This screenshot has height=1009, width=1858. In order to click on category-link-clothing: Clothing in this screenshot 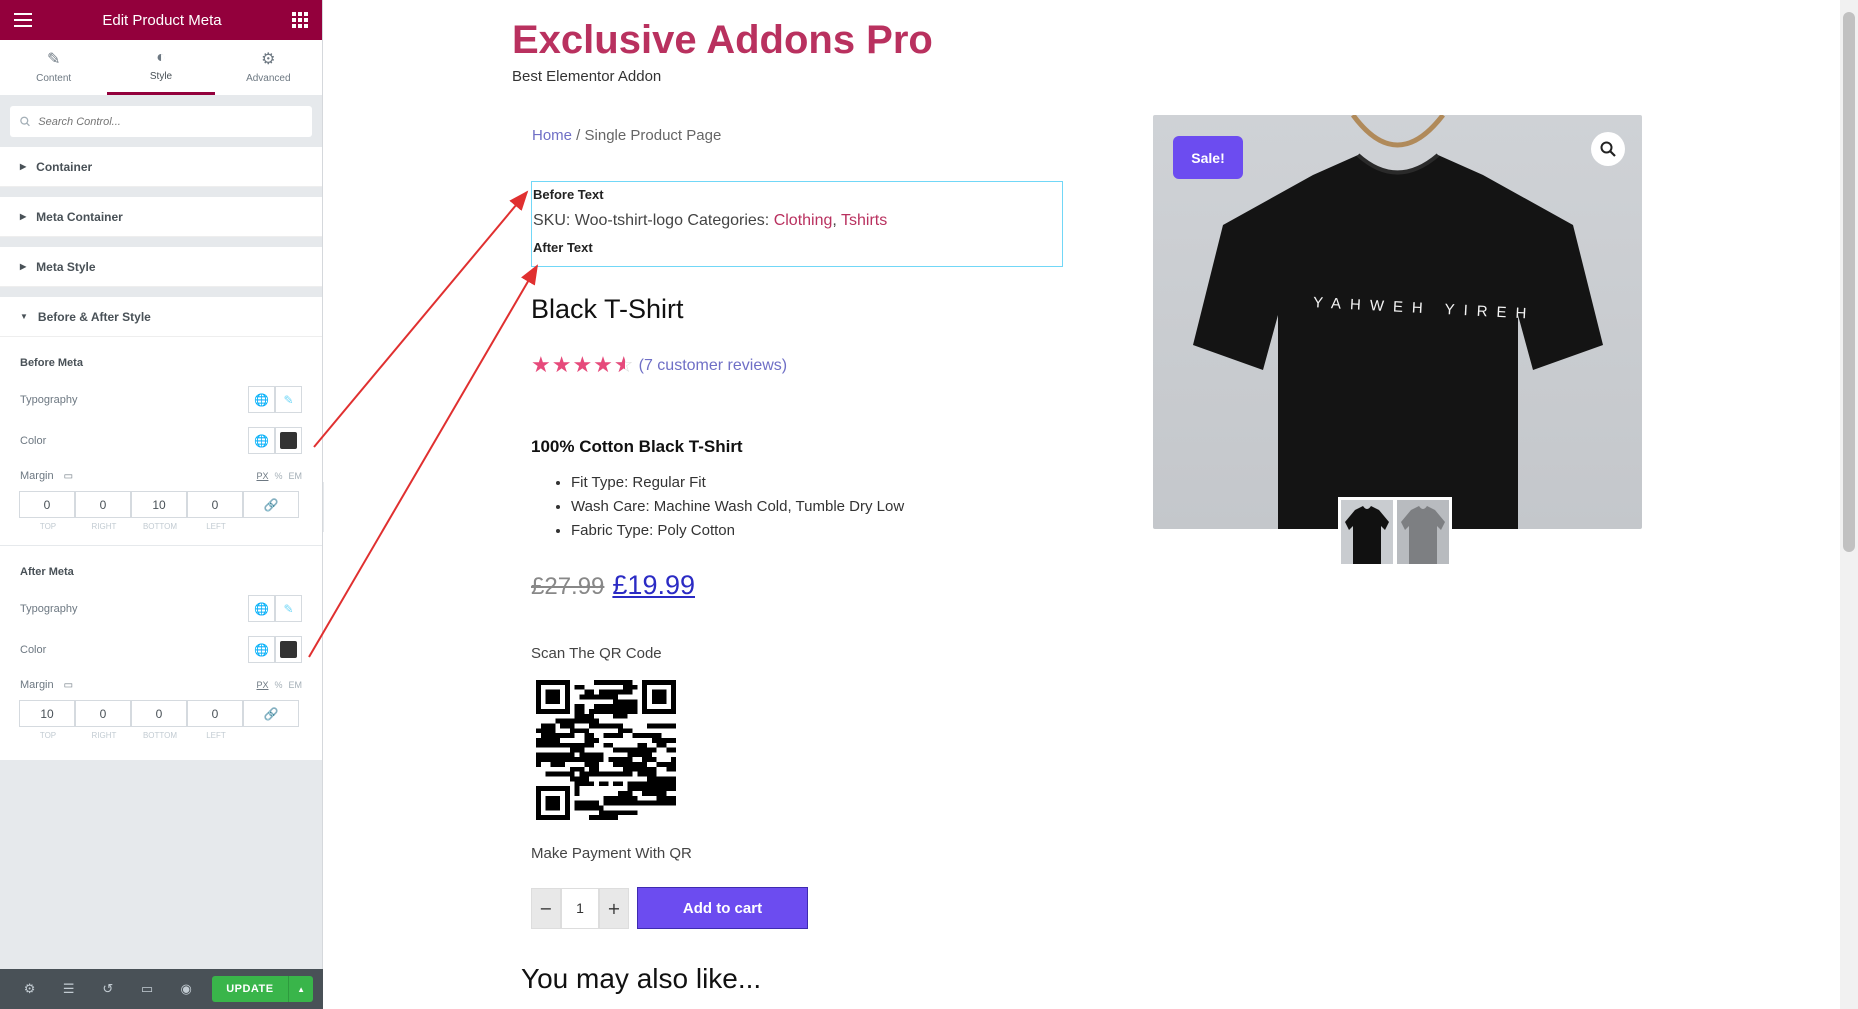, I will do `click(803, 220)`.